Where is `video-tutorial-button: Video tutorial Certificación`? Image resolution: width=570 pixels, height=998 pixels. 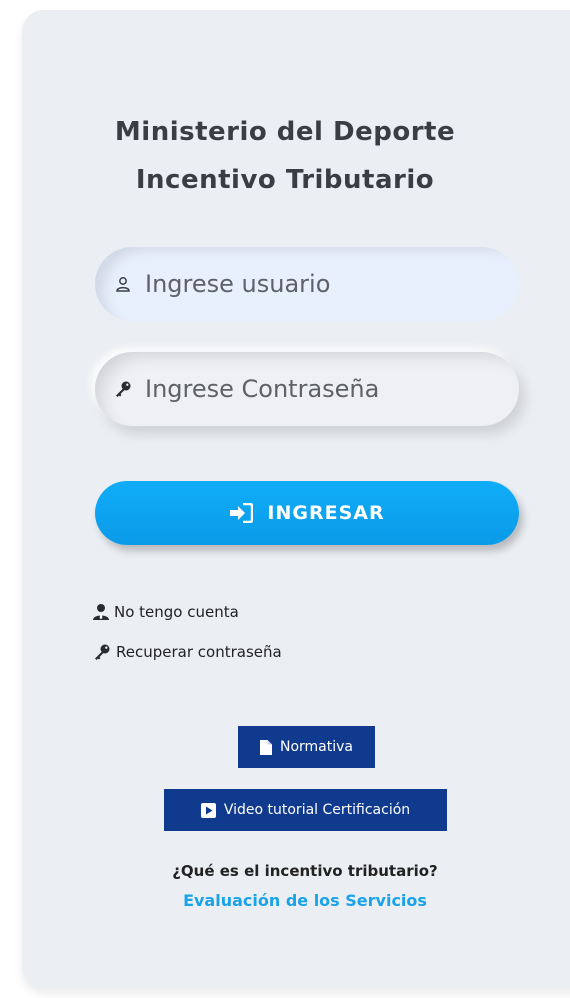 video-tutorial-button: Video tutorial Certificación is located at coordinates (305, 810).